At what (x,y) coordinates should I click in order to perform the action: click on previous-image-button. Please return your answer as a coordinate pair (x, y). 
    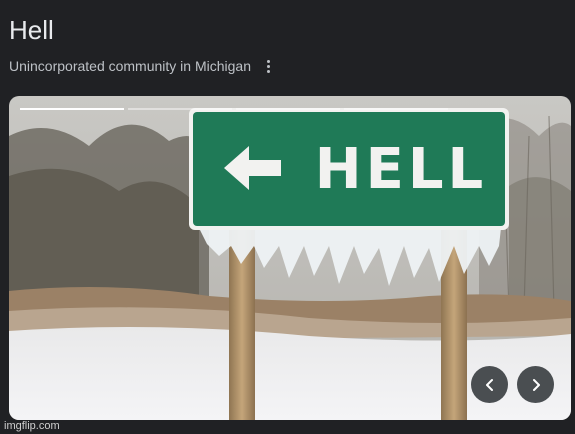
    Looking at the image, I should click on (489, 384).